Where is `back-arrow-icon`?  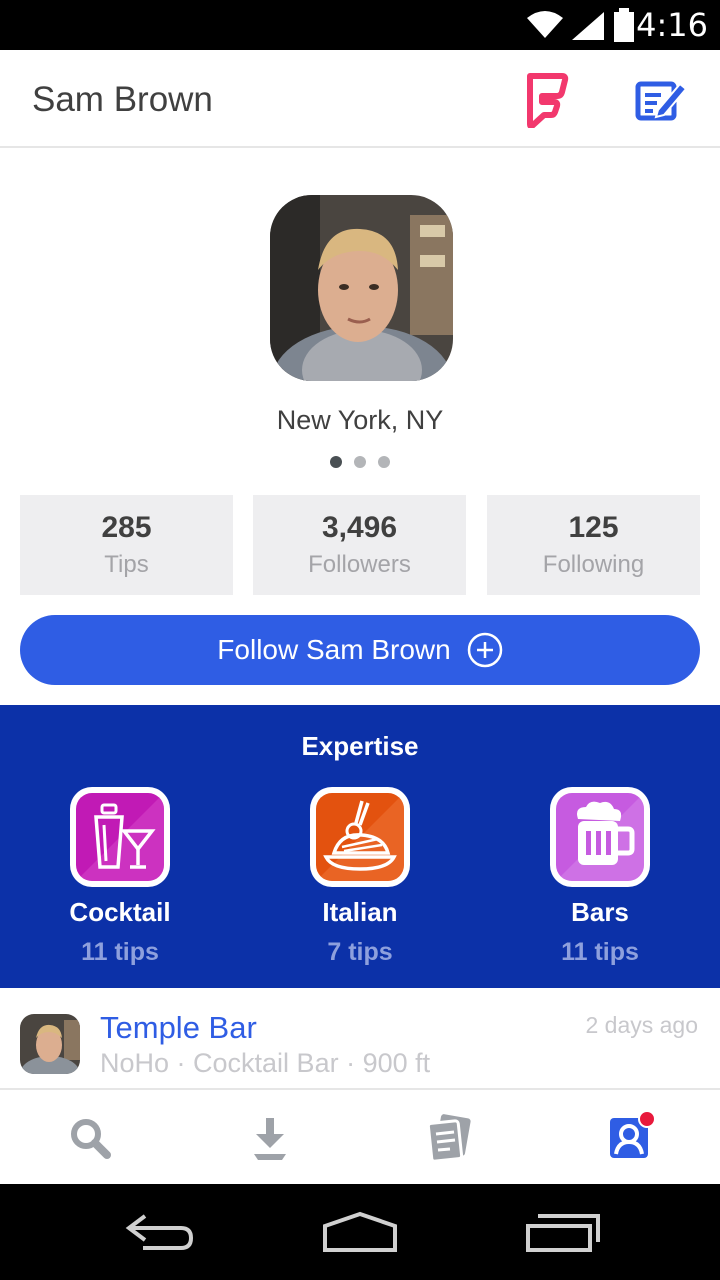
back-arrow-icon is located at coordinates (159, 1232).